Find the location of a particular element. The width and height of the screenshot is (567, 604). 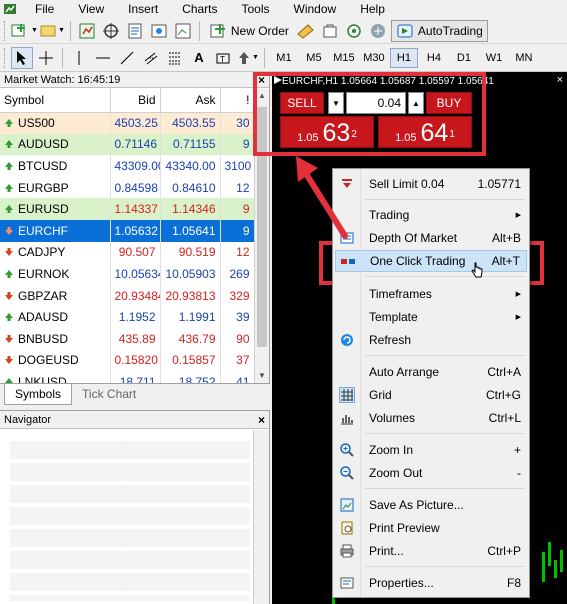

equidistant-channel-icon is located at coordinates (151, 58).